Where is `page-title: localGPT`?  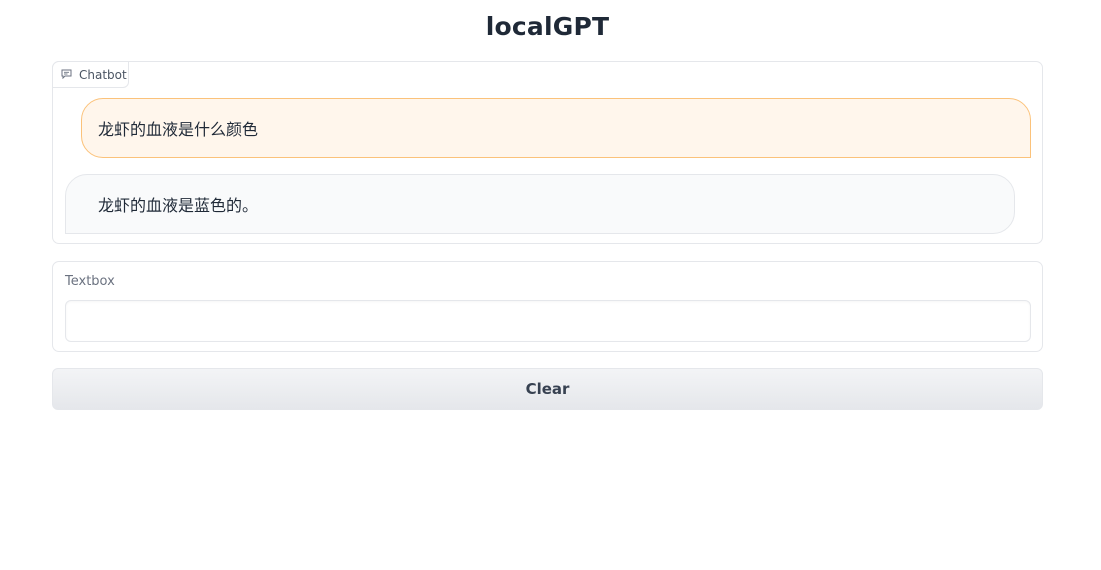 page-title: localGPT is located at coordinates (547, 26).